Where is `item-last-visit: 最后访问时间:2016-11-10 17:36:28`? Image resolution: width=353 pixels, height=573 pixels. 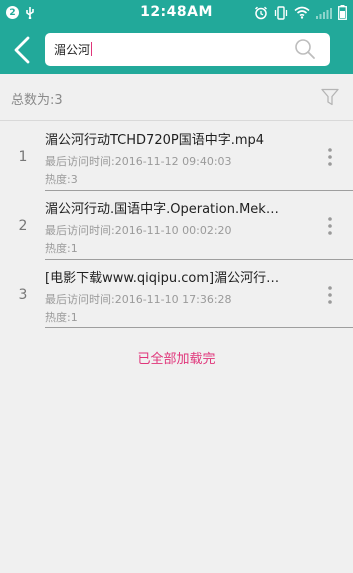 item-last-visit: 最后访问时间:2016-11-10 17:36:28 is located at coordinates (138, 299).